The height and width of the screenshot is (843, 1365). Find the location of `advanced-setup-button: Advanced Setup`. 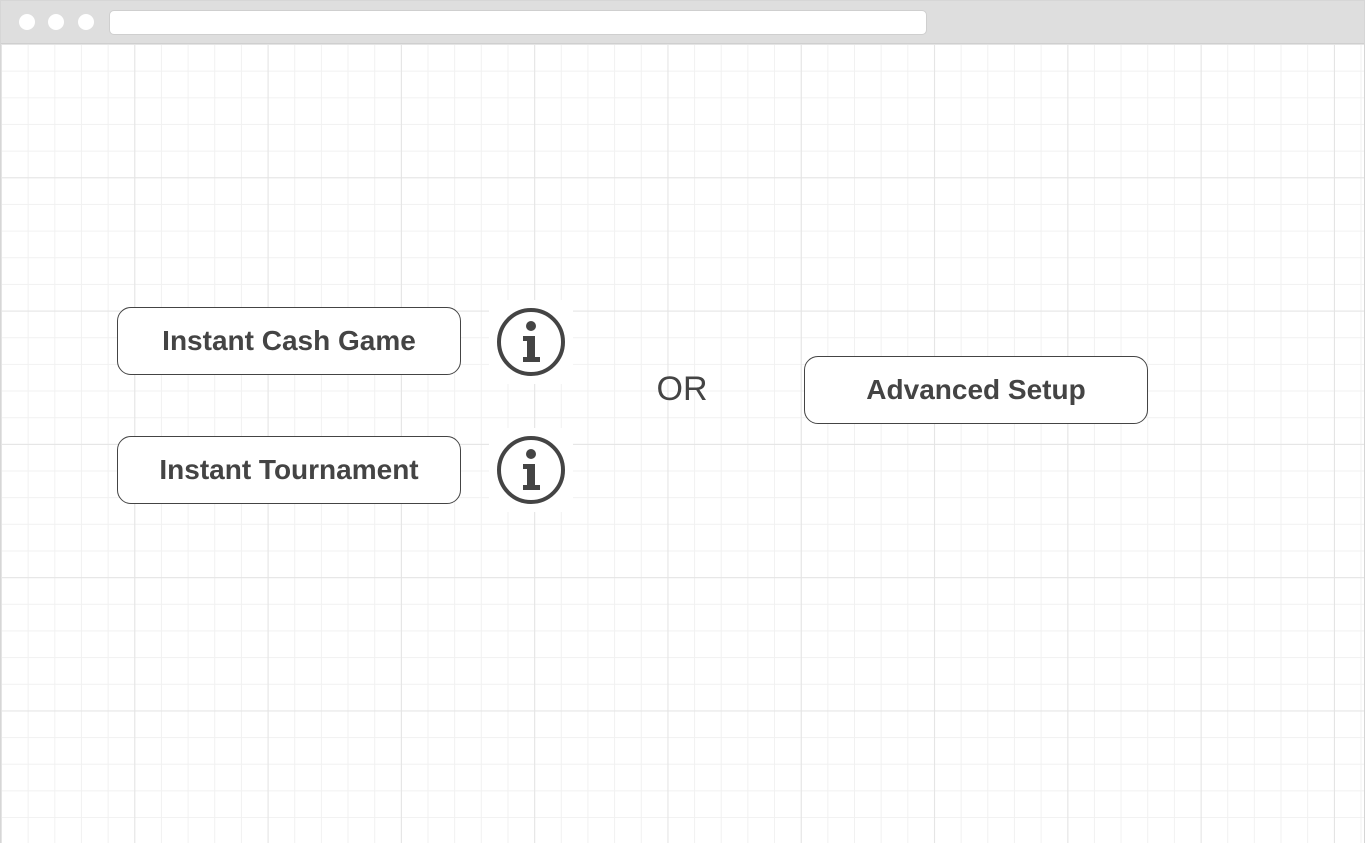

advanced-setup-button: Advanced Setup is located at coordinates (976, 390).